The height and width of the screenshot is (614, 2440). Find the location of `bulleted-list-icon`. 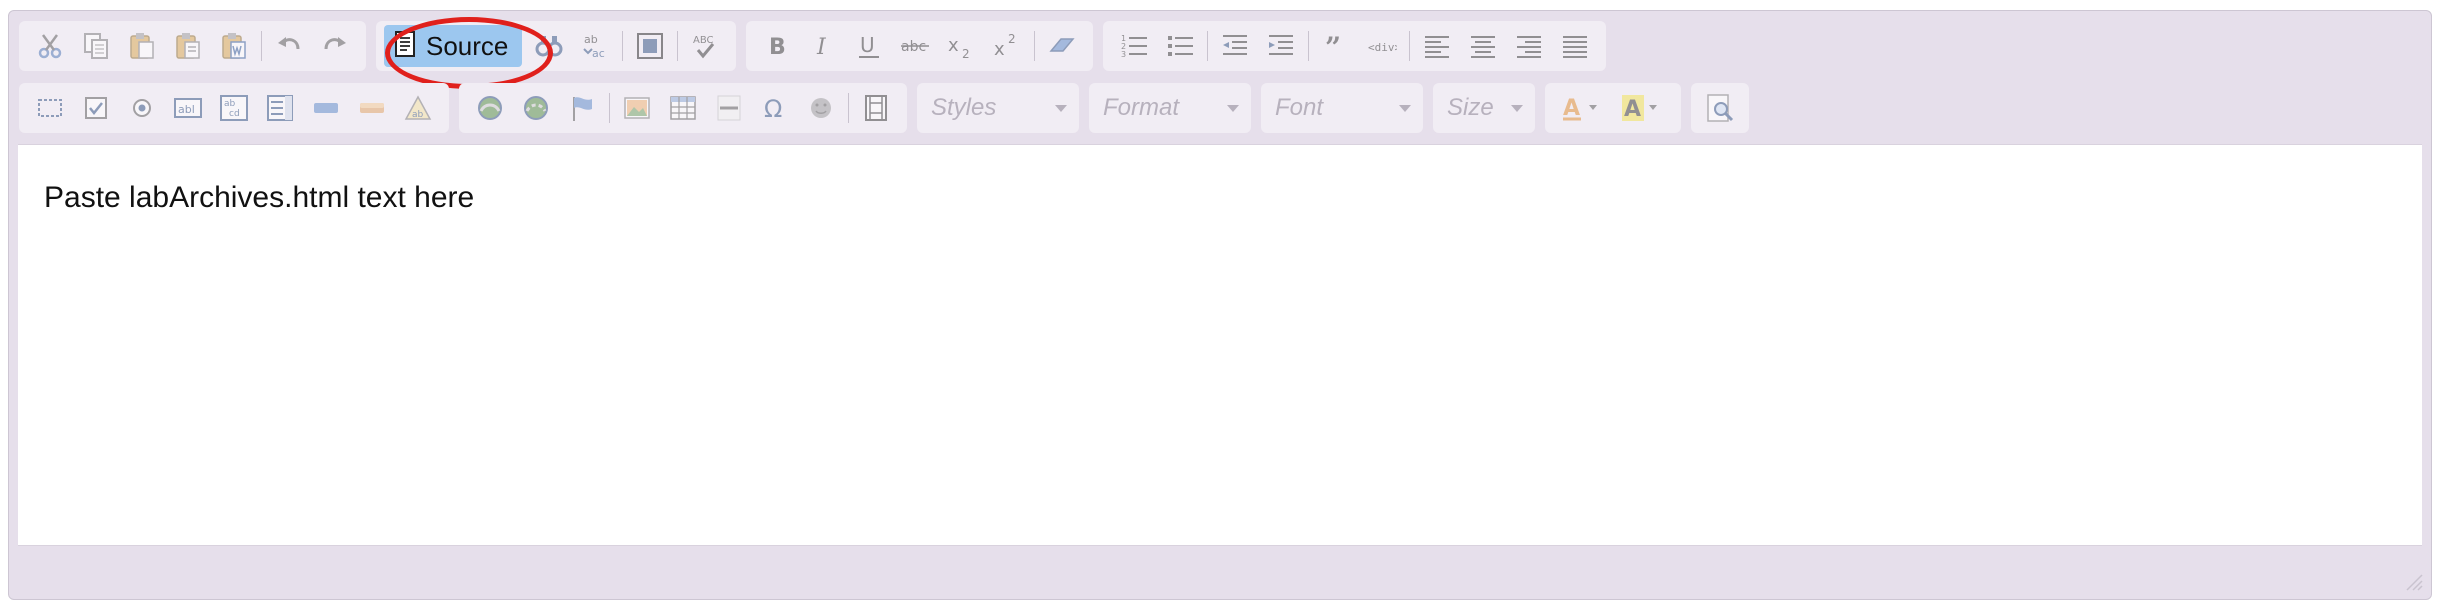

bulleted-list-icon is located at coordinates (1180, 46).